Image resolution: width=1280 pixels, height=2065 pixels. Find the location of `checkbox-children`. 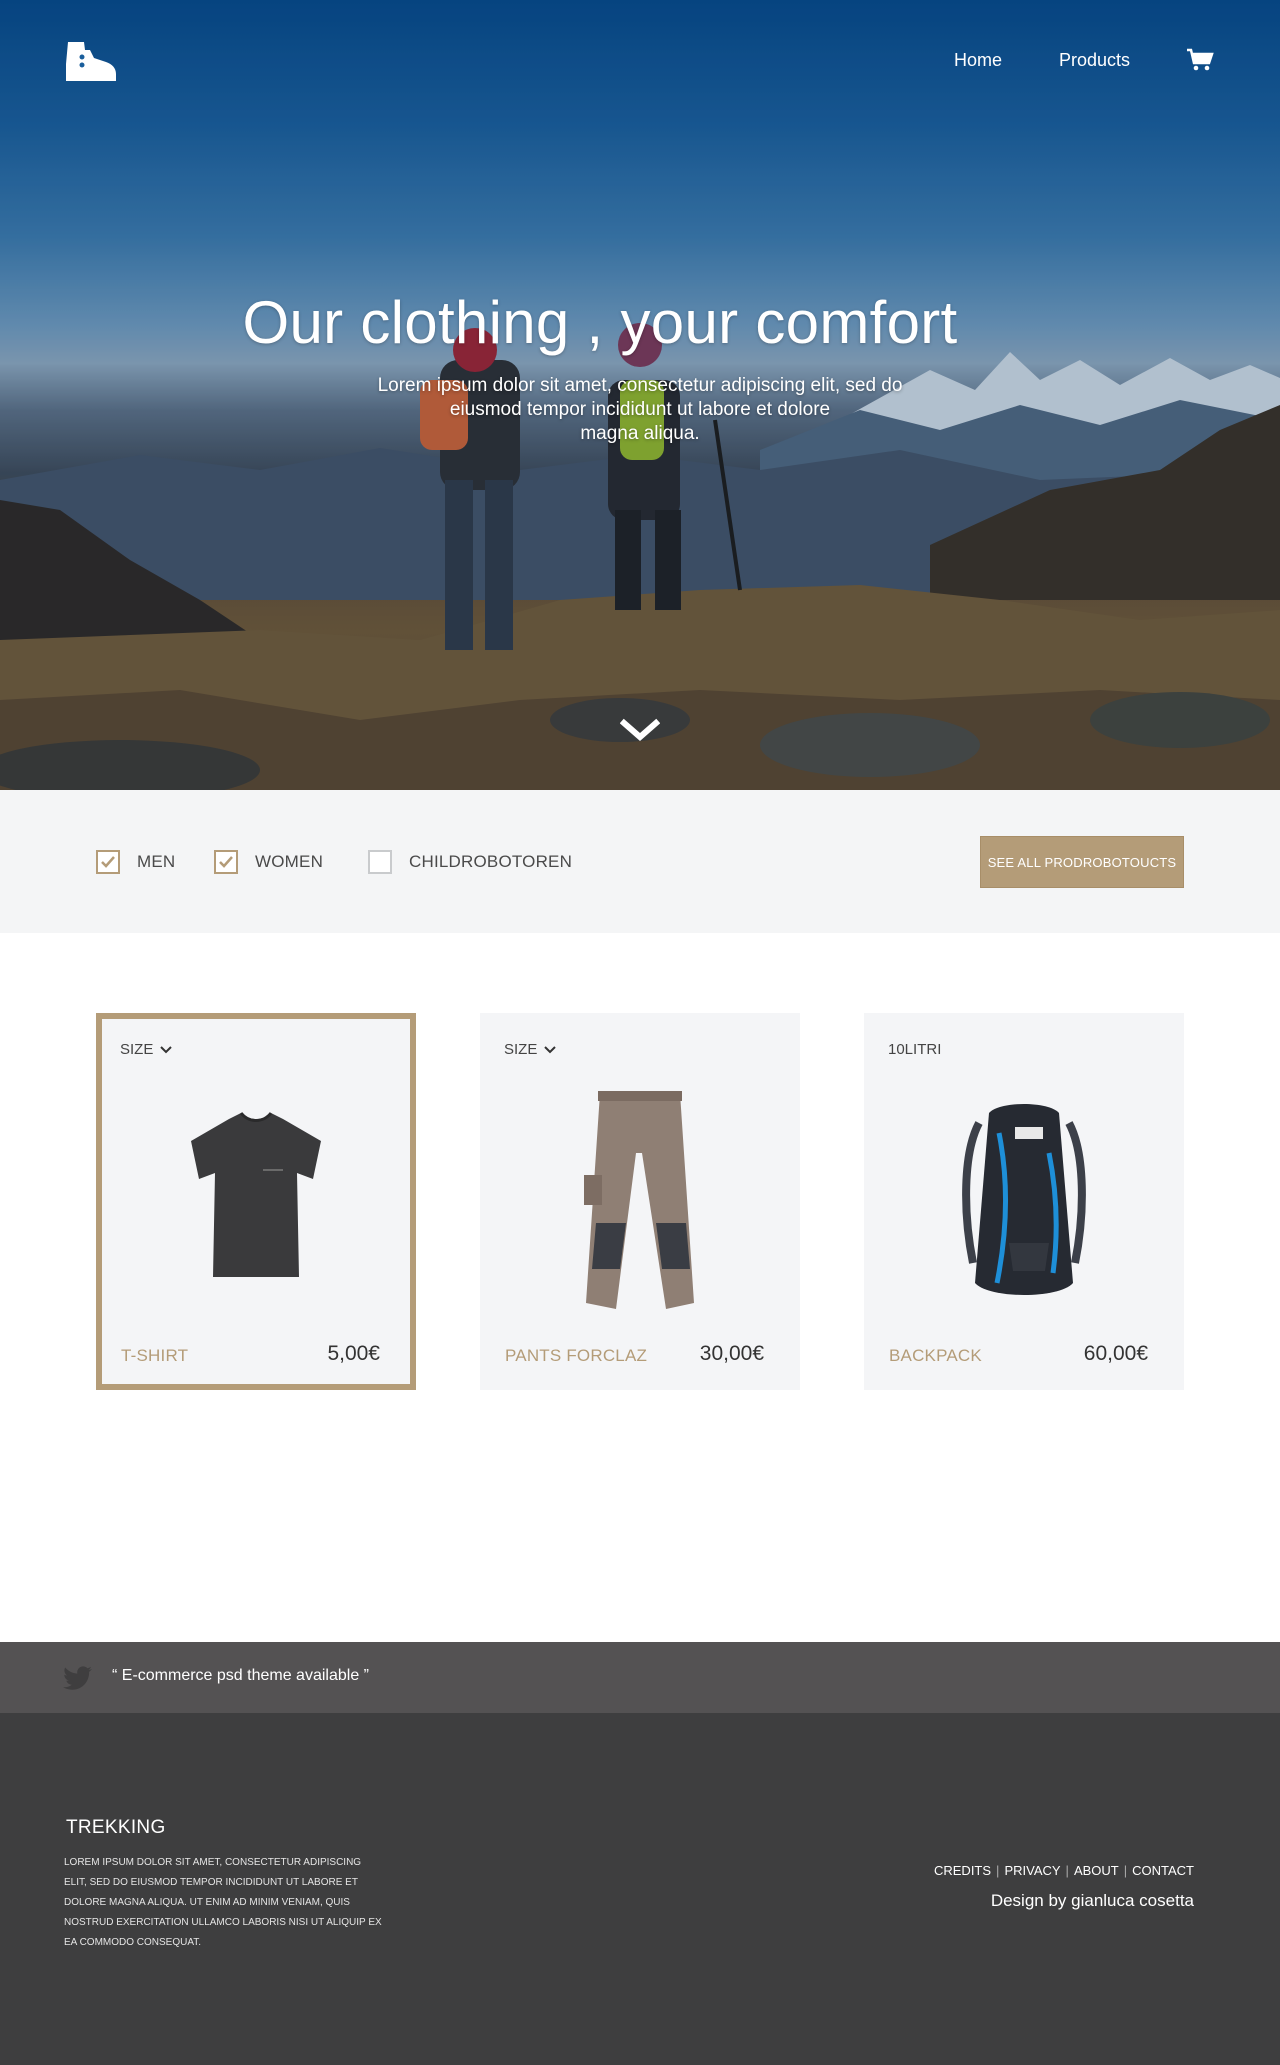

checkbox-children is located at coordinates (380, 862).